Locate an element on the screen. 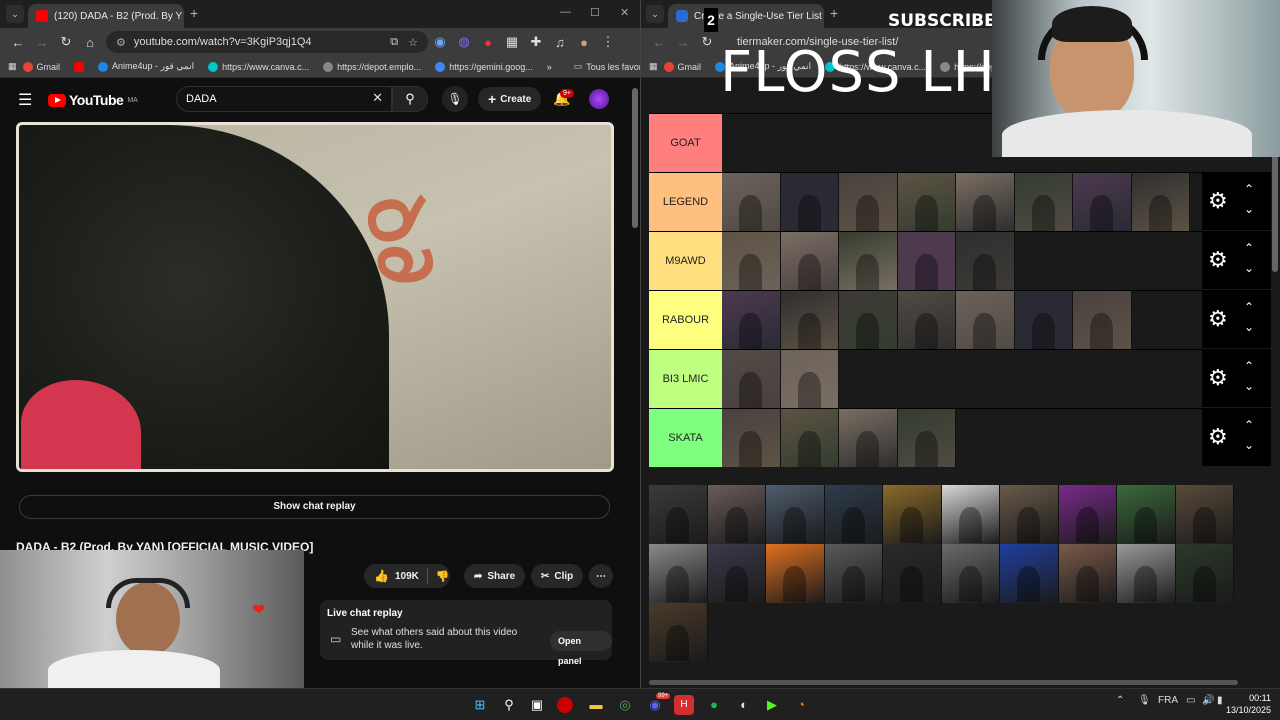  streamlabs-icon: ◔ is located at coordinates (801, 705).